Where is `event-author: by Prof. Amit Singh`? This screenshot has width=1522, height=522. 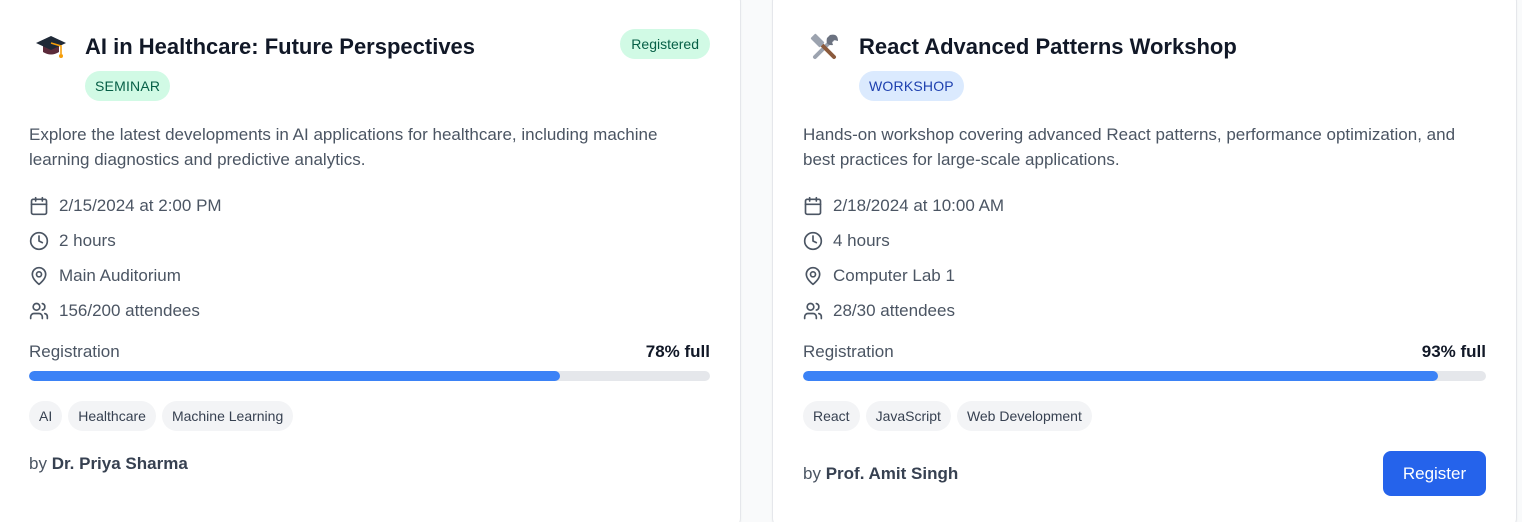 event-author: by Prof. Amit Singh is located at coordinates (880, 474).